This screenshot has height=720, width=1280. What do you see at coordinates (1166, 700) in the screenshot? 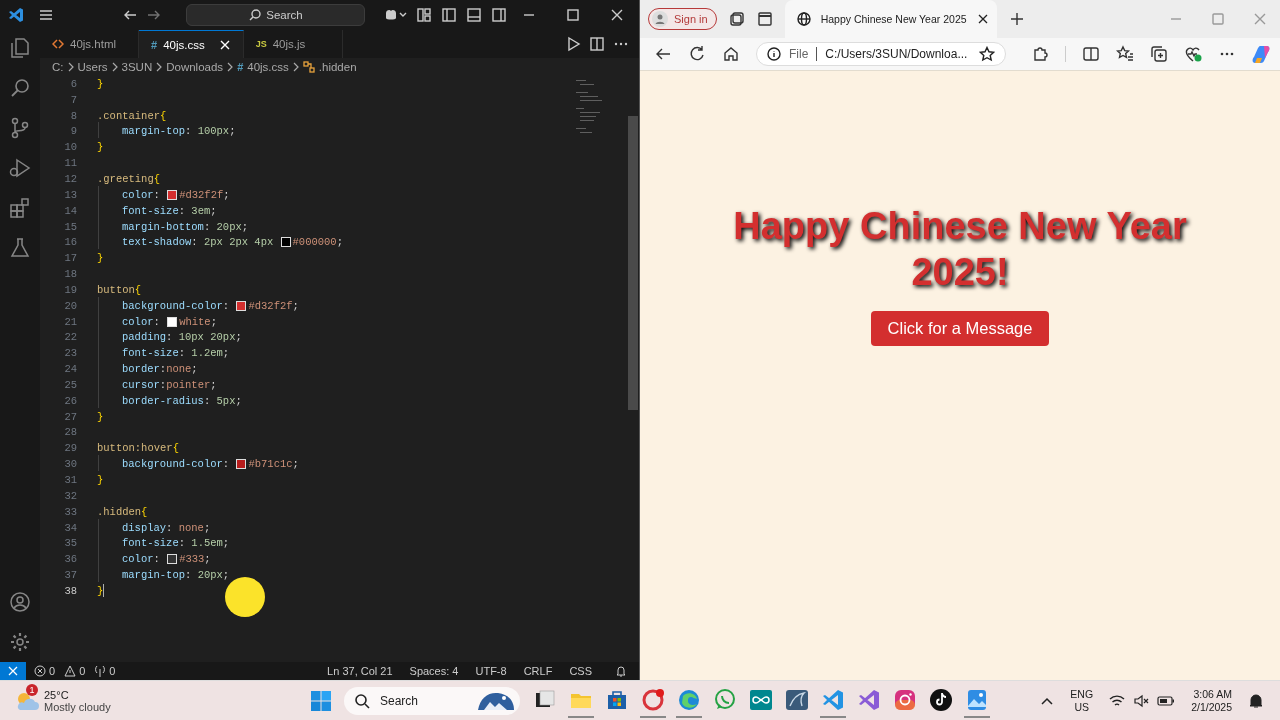
I see `battery-icon` at bounding box center [1166, 700].